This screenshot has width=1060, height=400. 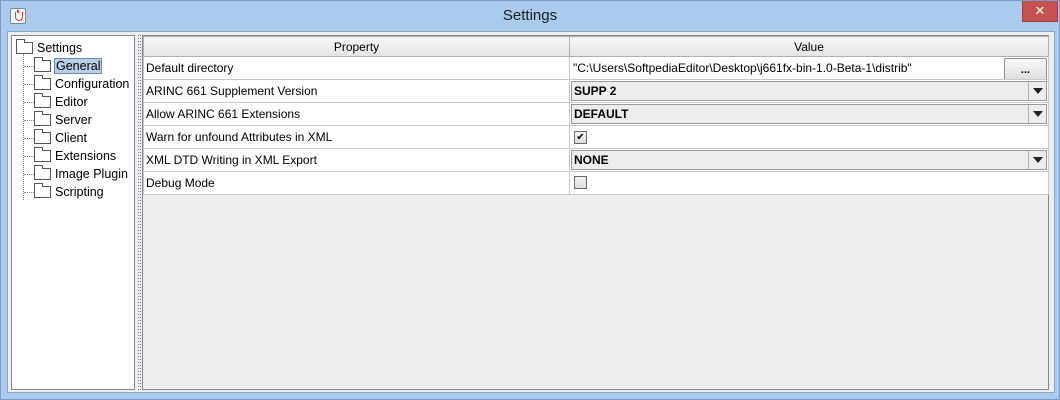 I want to click on close-icon: ✕, so click(x=1040, y=11).